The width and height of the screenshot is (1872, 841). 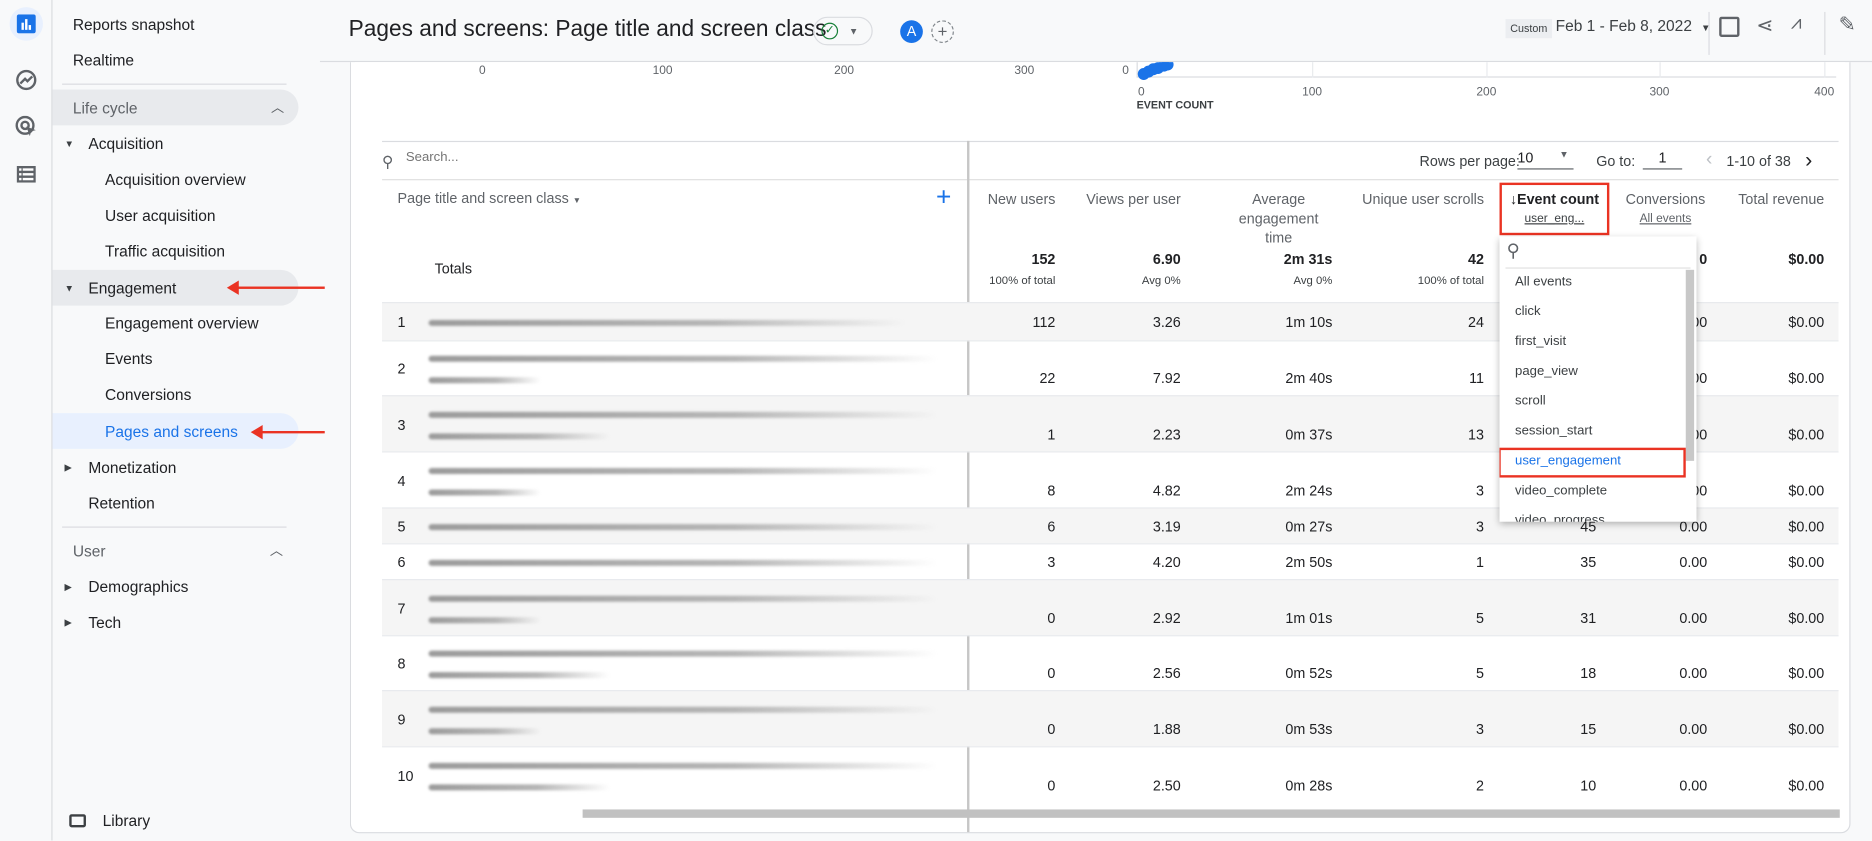 What do you see at coordinates (585, 157) in the screenshot?
I see `table-search-input` at bounding box center [585, 157].